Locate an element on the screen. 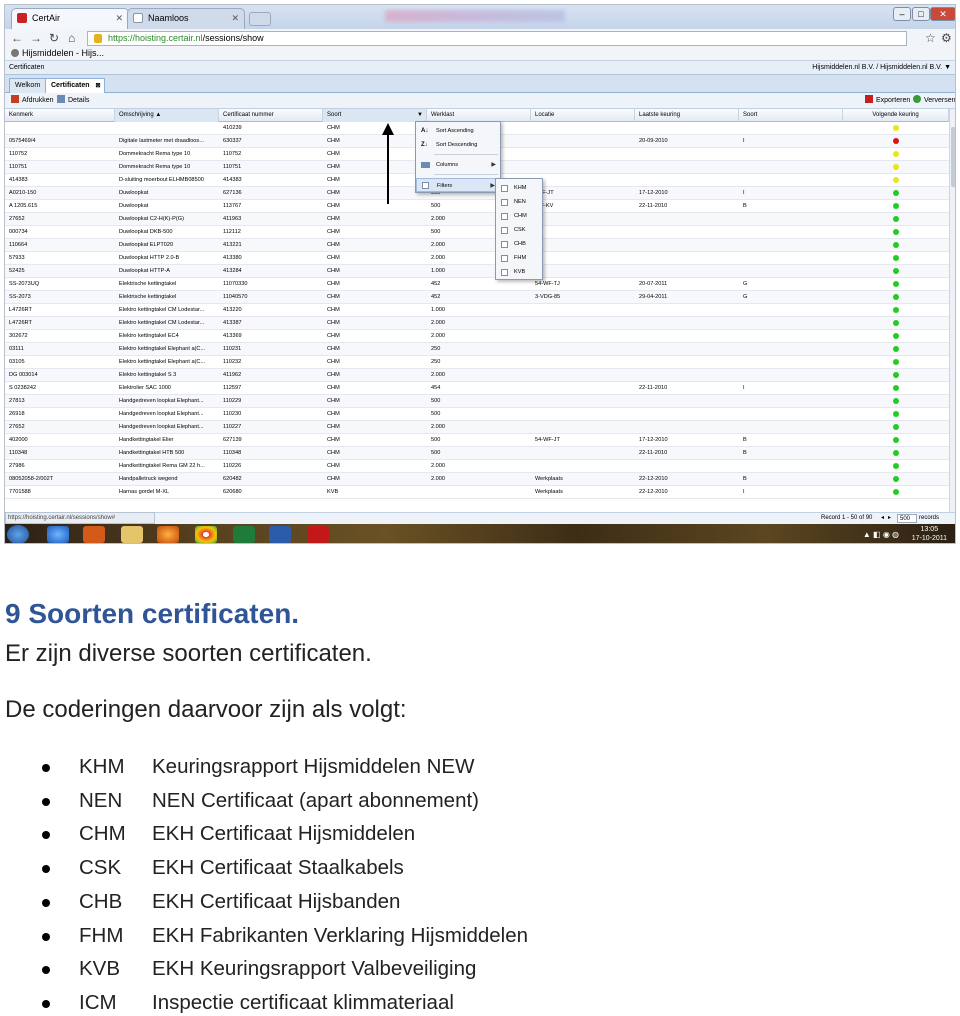  close-tab-icon: ⊠ is located at coordinates (97, 86).